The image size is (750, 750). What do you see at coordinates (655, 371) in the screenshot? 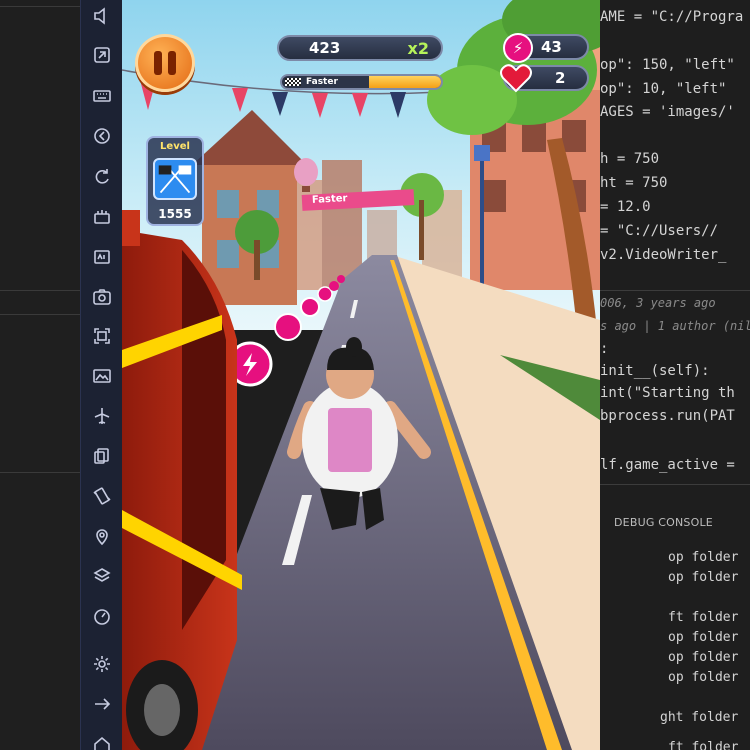
I see `code-line: init__(self):` at bounding box center [655, 371].